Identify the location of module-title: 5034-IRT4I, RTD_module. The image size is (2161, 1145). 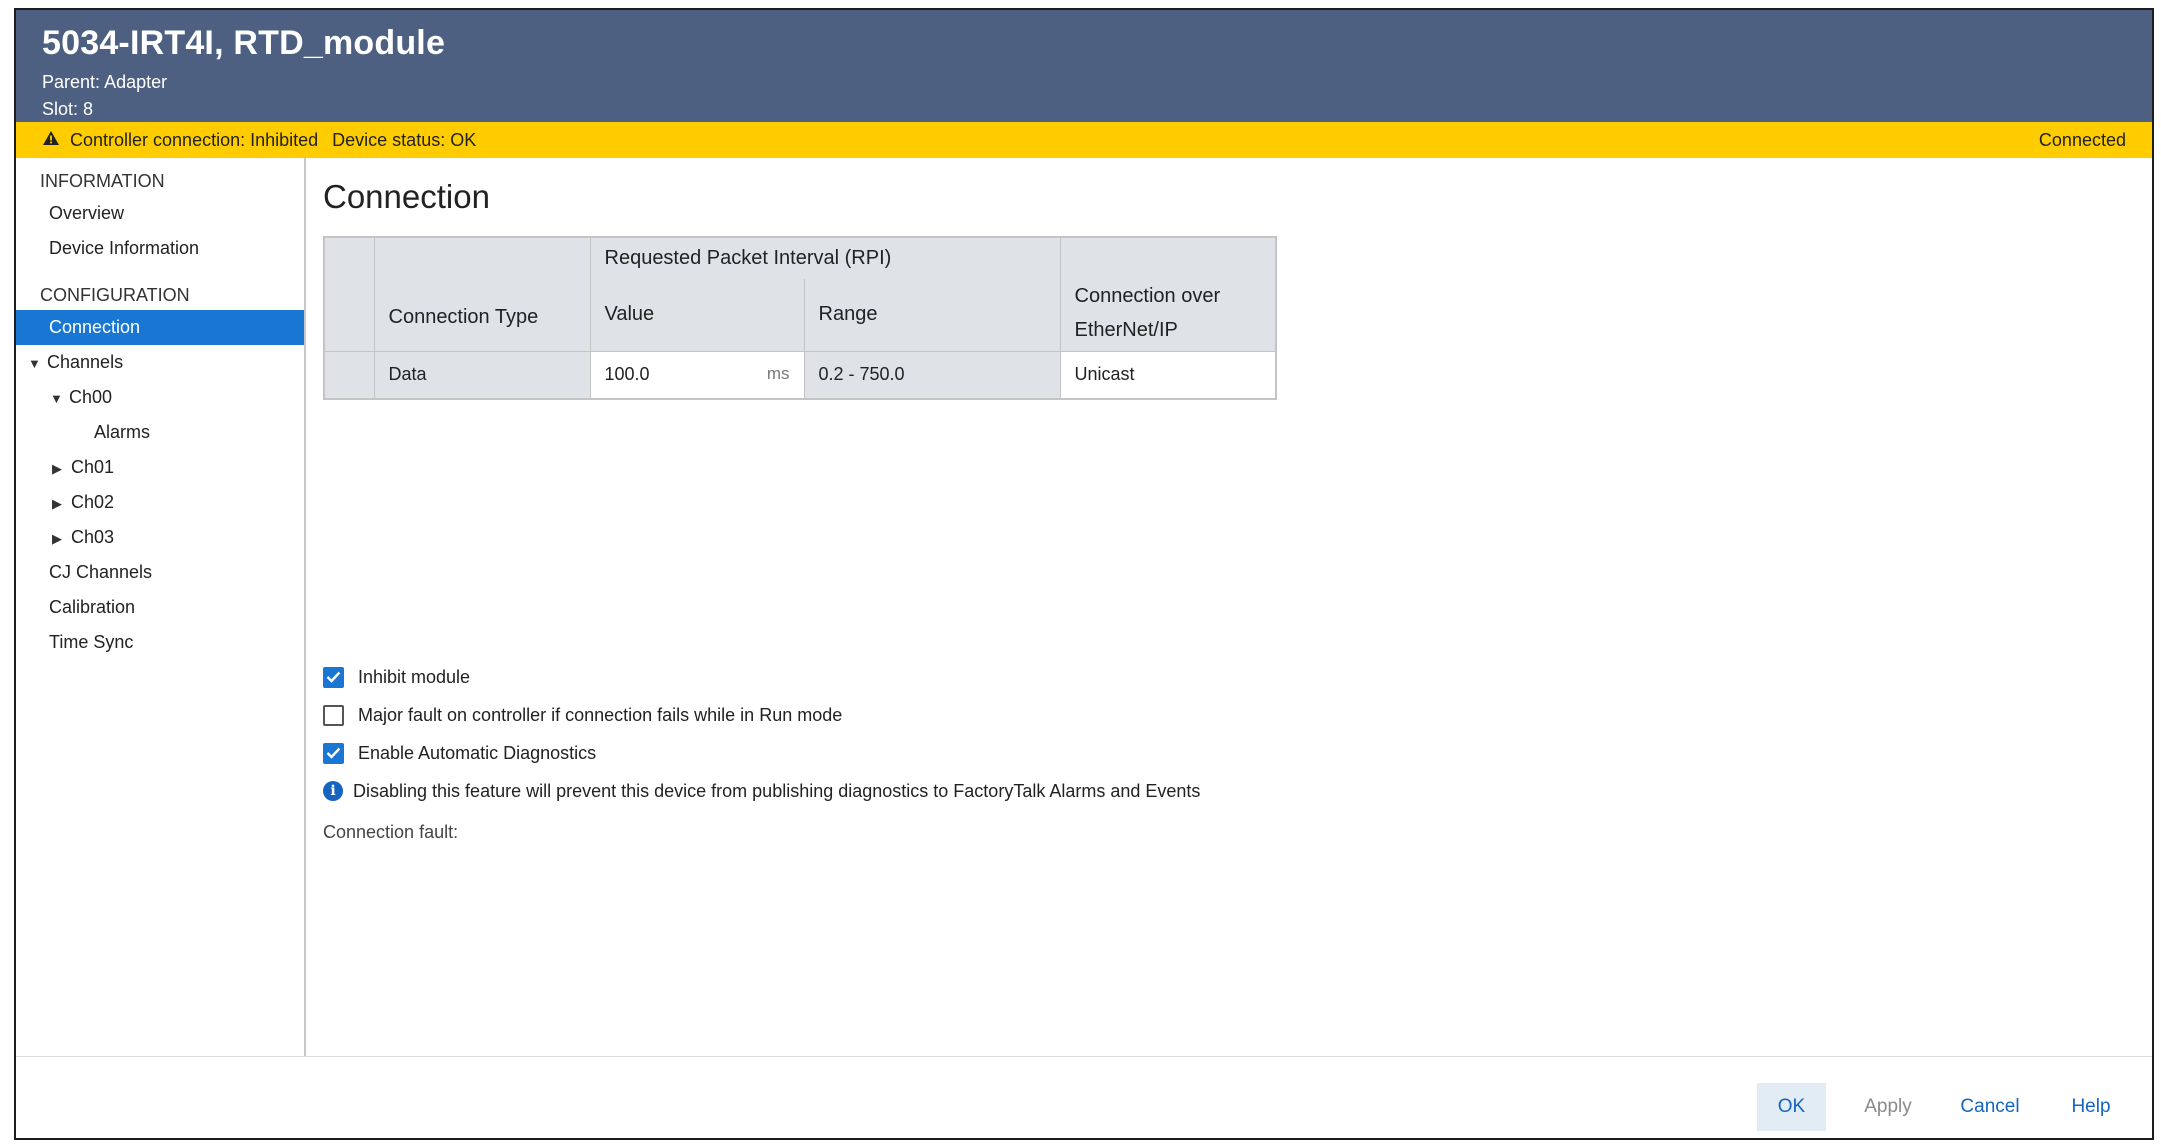
(244, 43).